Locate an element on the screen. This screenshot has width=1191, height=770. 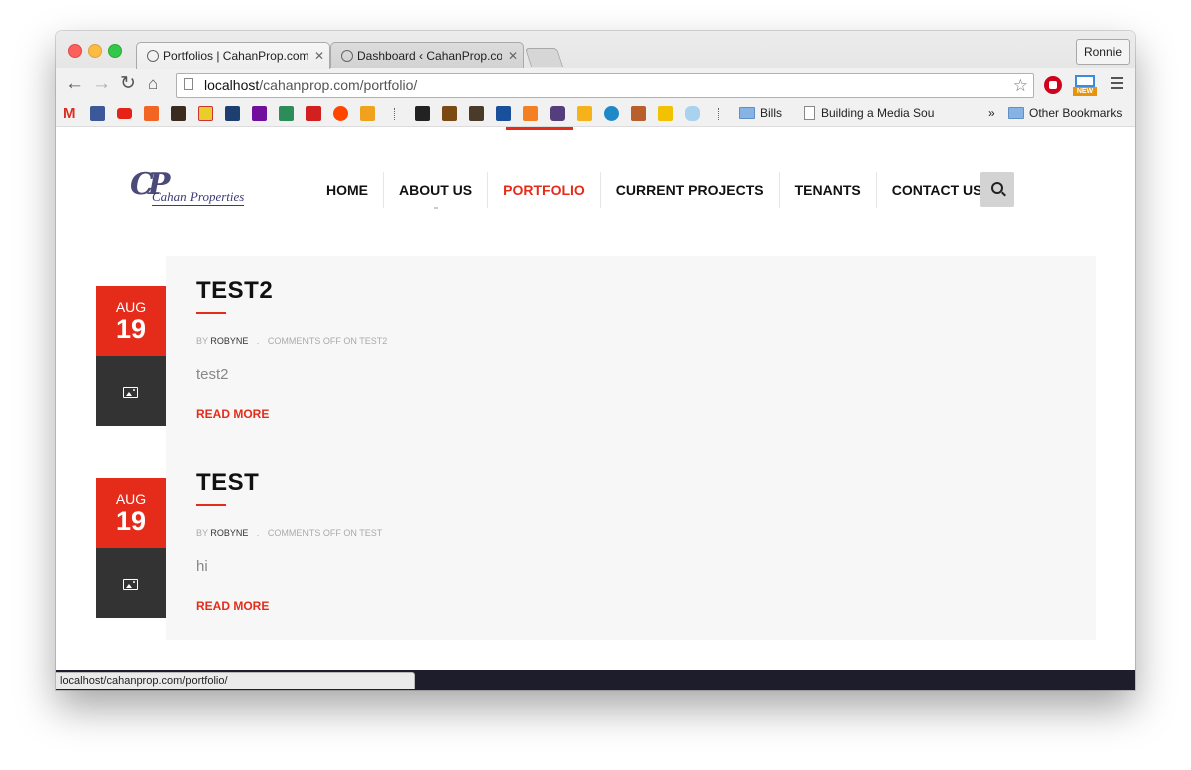
address-bar: localhost/cahanprop.com/portfolio/ ☆ is located at coordinates (605, 85).